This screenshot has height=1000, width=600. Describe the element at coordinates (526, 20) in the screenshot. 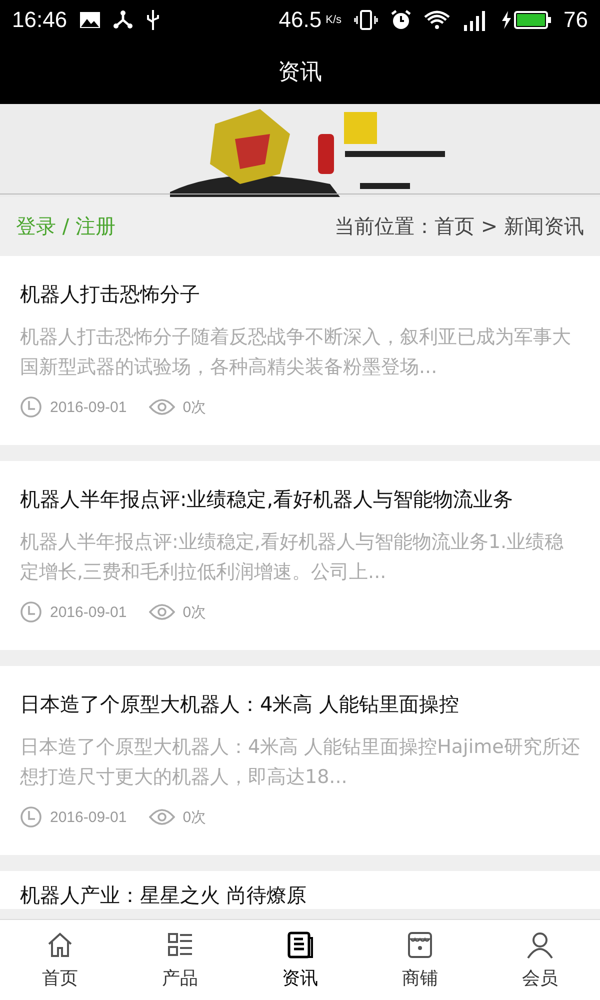

I see `battery-icon` at that location.